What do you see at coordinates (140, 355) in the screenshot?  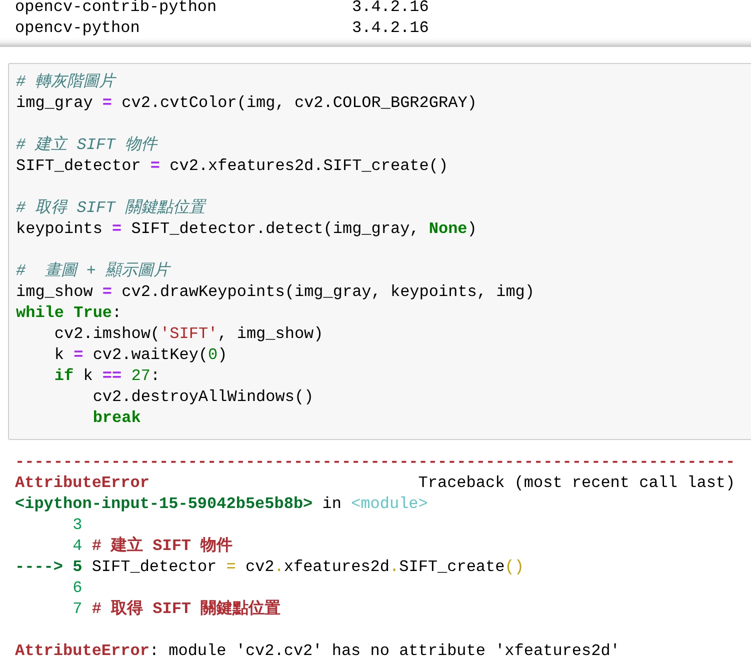 I see `code-line: k = cv2.waitKey(0)` at bounding box center [140, 355].